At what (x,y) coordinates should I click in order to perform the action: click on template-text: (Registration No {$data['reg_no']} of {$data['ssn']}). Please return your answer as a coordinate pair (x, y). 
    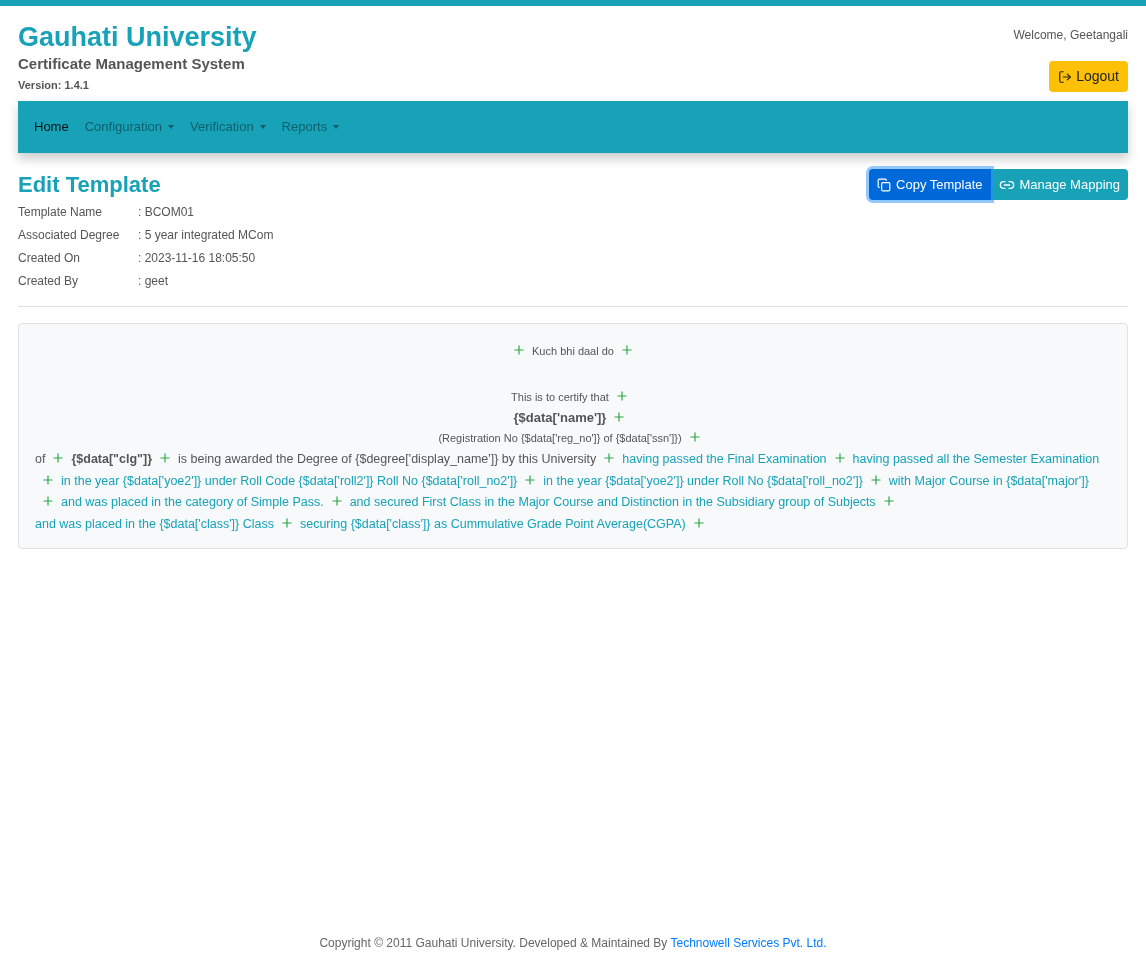
    Looking at the image, I should click on (560, 438).